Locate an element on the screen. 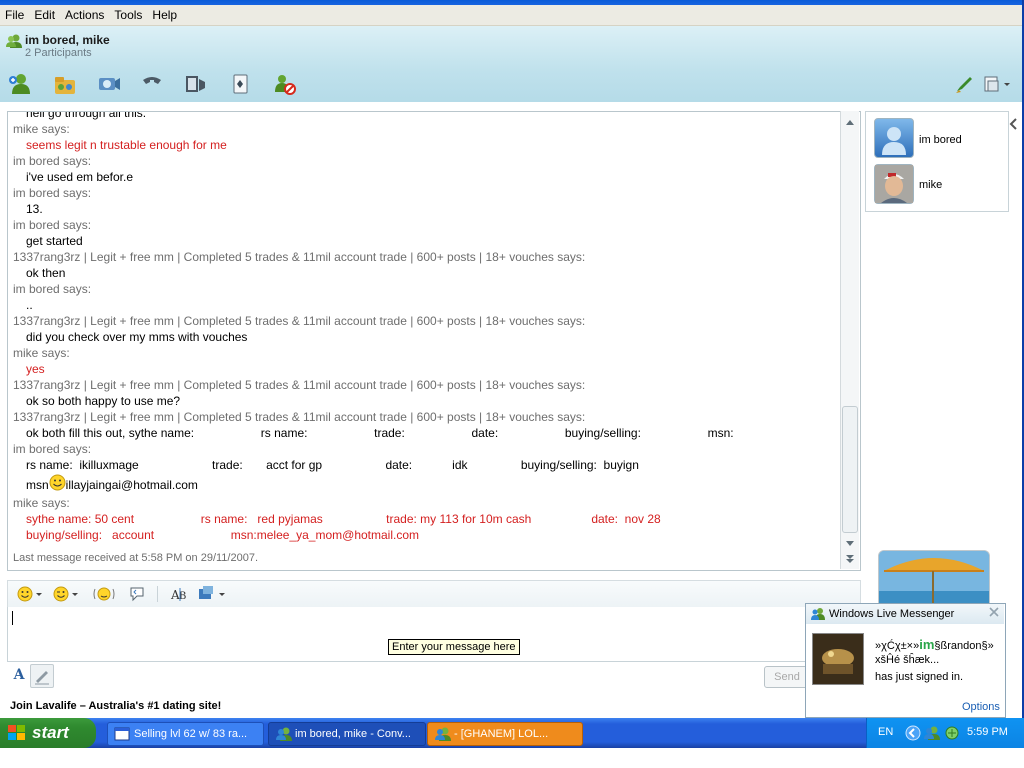 This screenshot has height=768, width=1024. font-button: A is located at coordinates (19, 675).